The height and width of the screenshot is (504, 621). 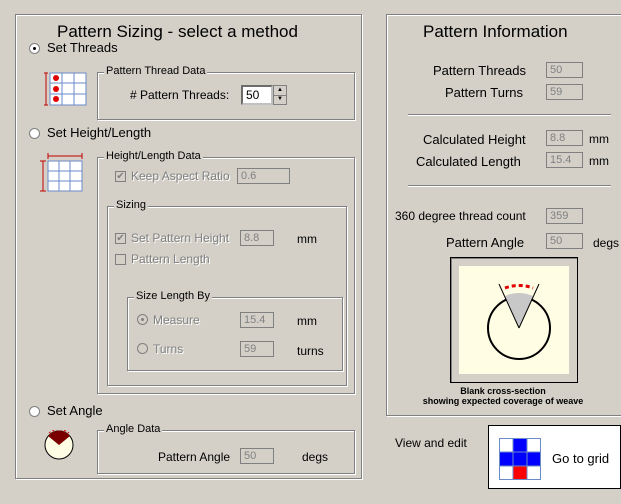 What do you see at coordinates (180, 95) in the screenshot?
I see `pattern-threads-input-label: # Pattern Threads:` at bounding box center [180, 95].